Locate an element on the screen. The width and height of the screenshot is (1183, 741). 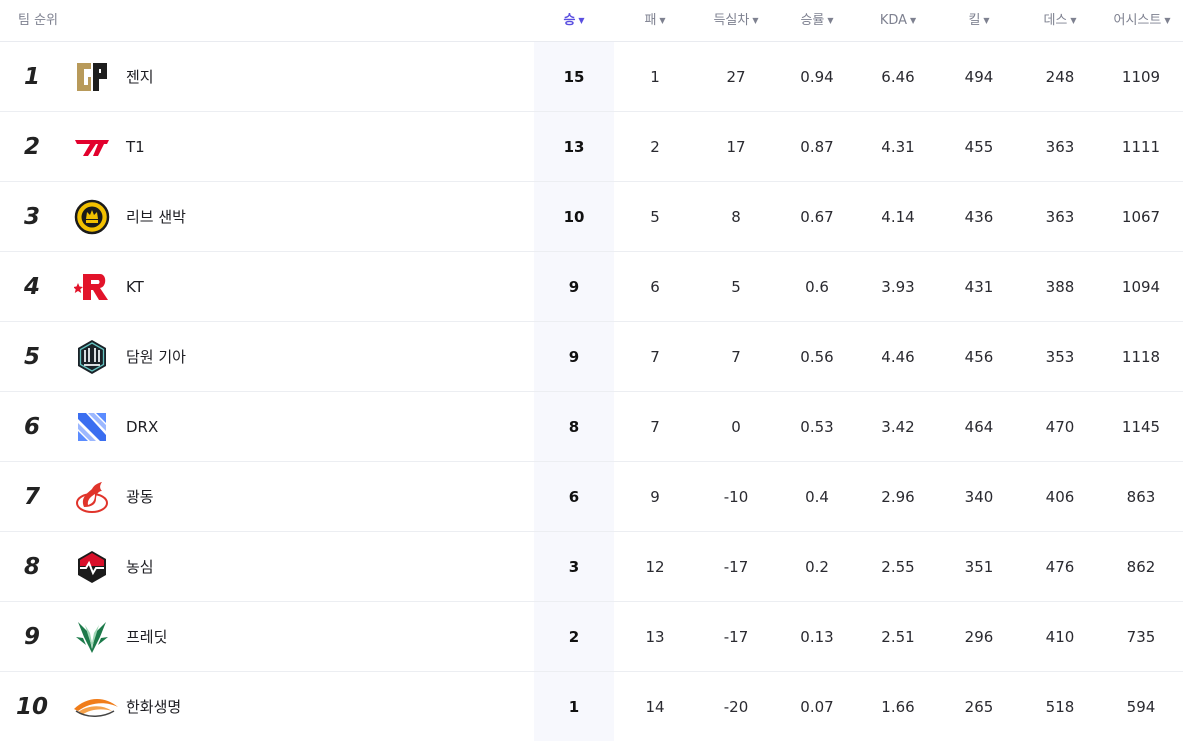
deaths-cell: 363 is located at coordinates (1060, 217).